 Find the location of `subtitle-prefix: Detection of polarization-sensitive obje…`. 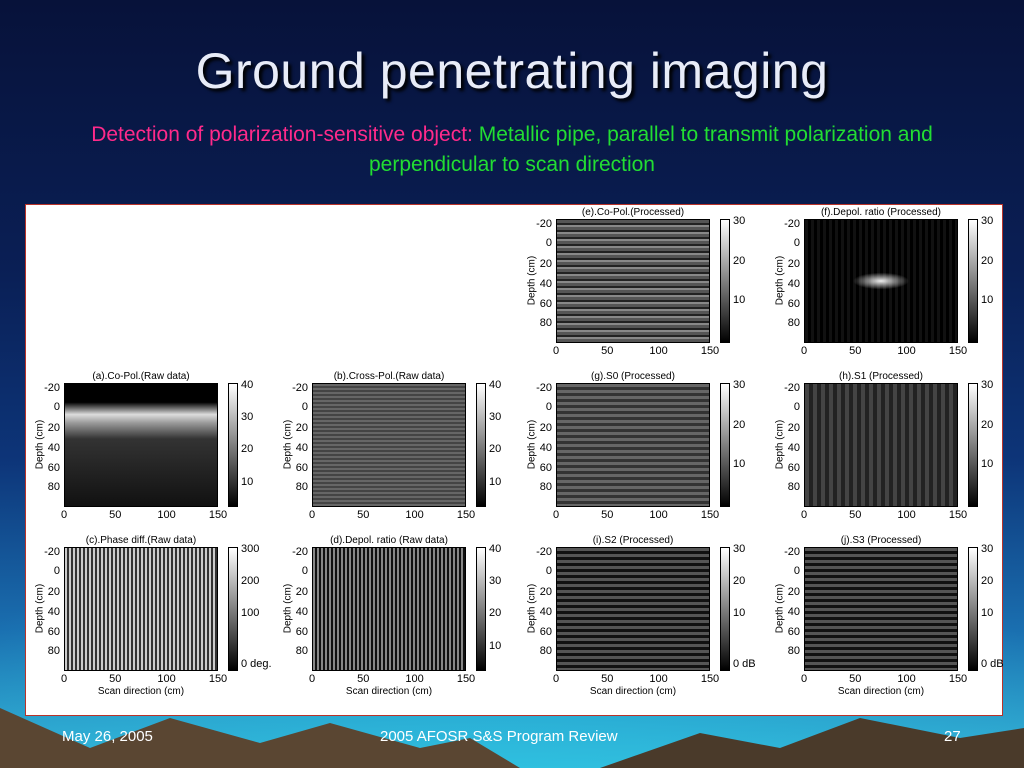

subtitle-prefix: Detection of polarization-sensitive obje… is located at coordinates (282, 134).